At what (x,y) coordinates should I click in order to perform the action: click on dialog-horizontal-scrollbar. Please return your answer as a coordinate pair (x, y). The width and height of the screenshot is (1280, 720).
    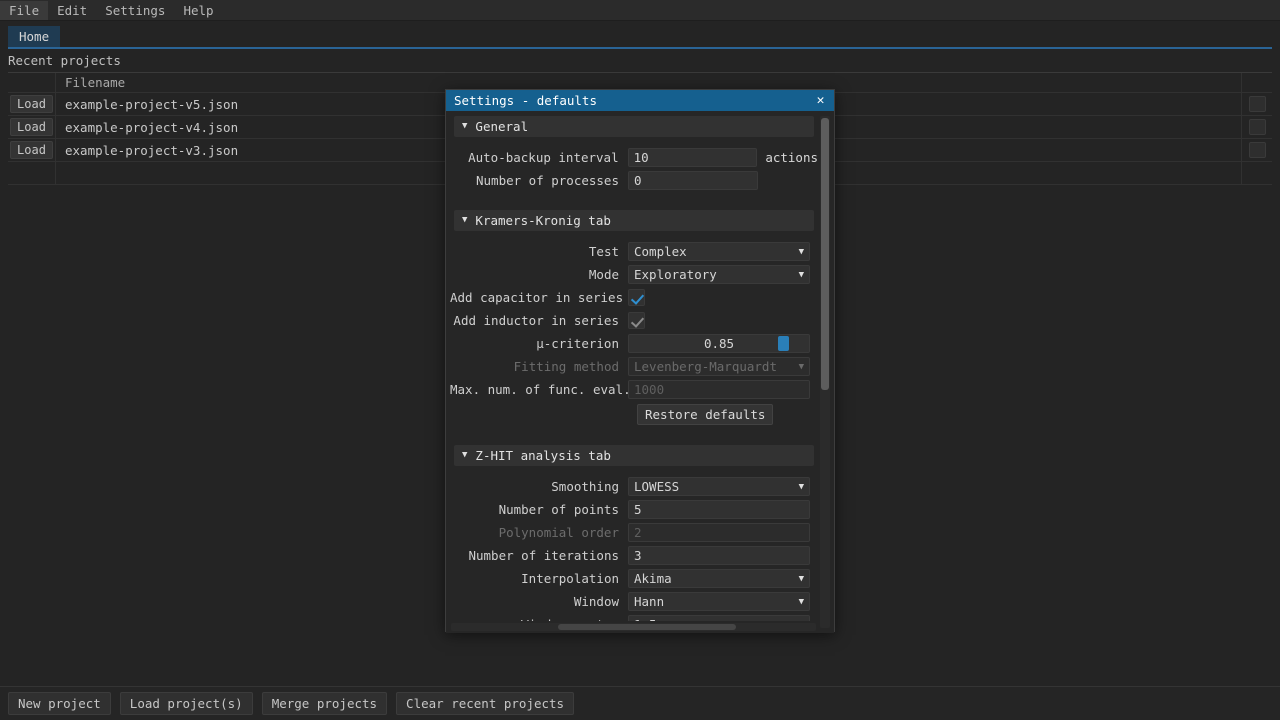
    Looking at the image, I should click on (633, 627).